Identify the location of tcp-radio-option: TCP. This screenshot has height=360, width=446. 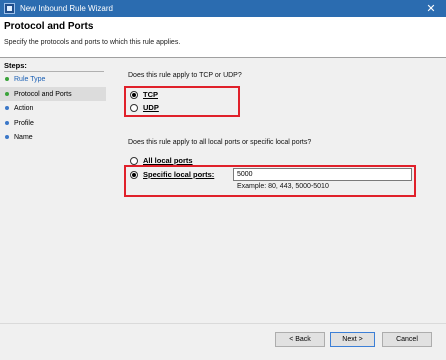
(144, 94).